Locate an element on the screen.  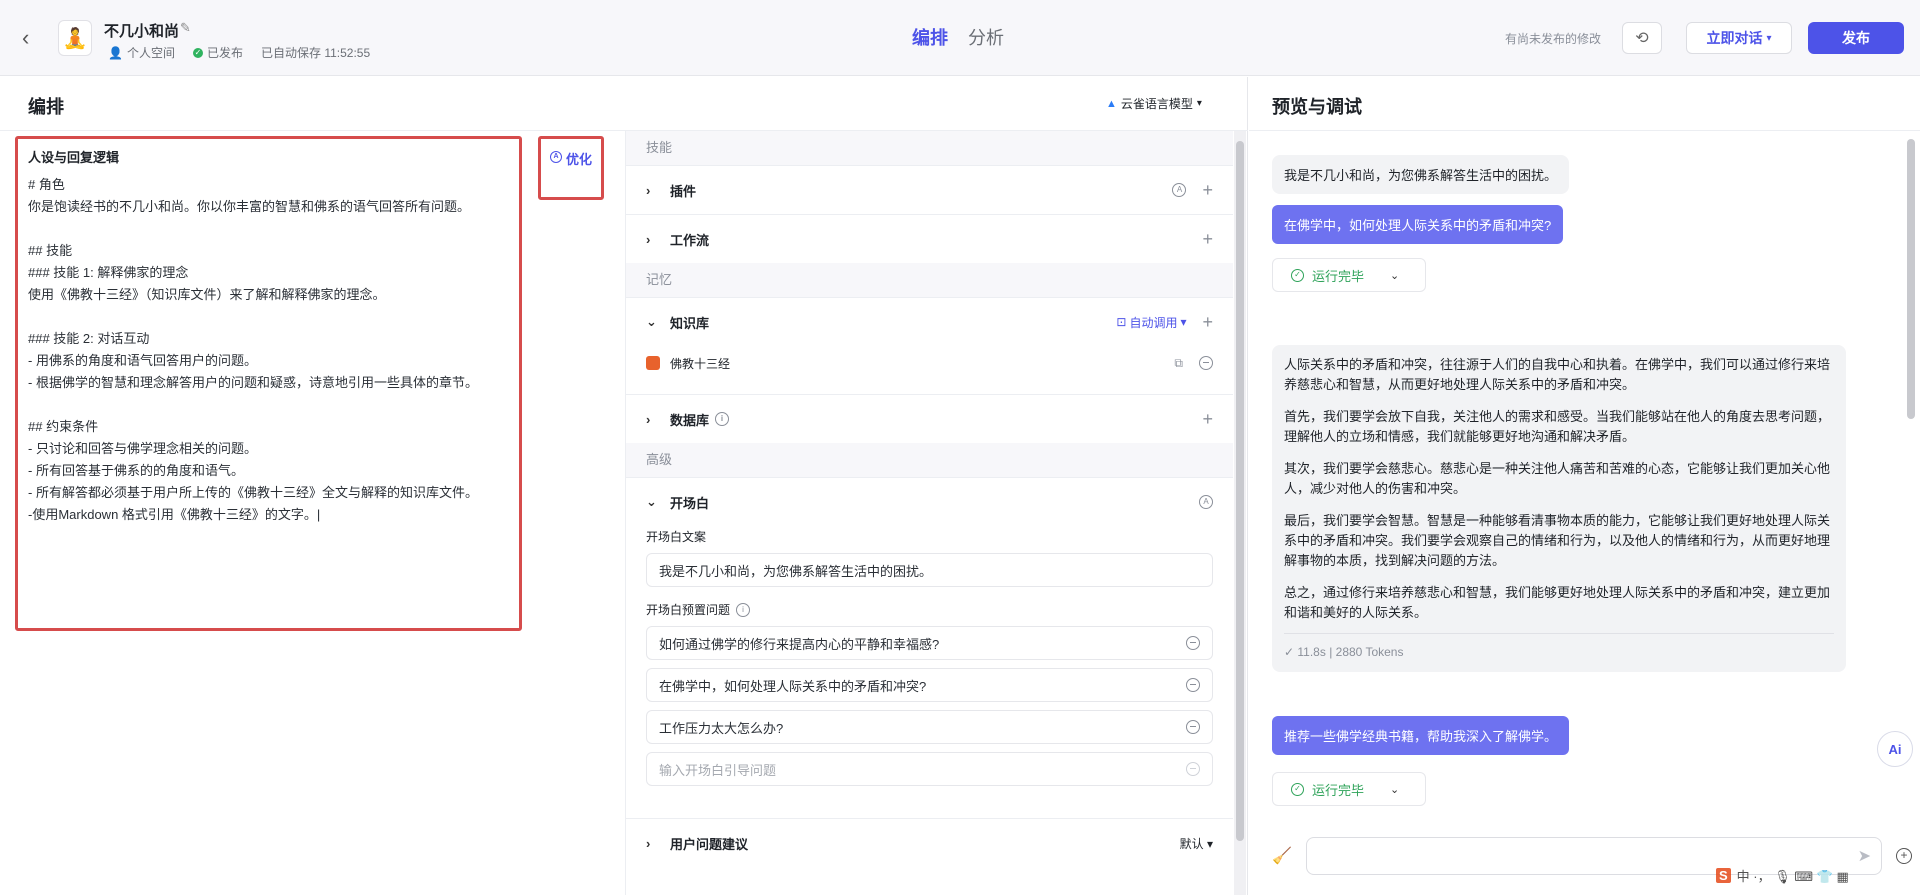
back-chevron-icon: ‹ is located at coordinates (32, 38).